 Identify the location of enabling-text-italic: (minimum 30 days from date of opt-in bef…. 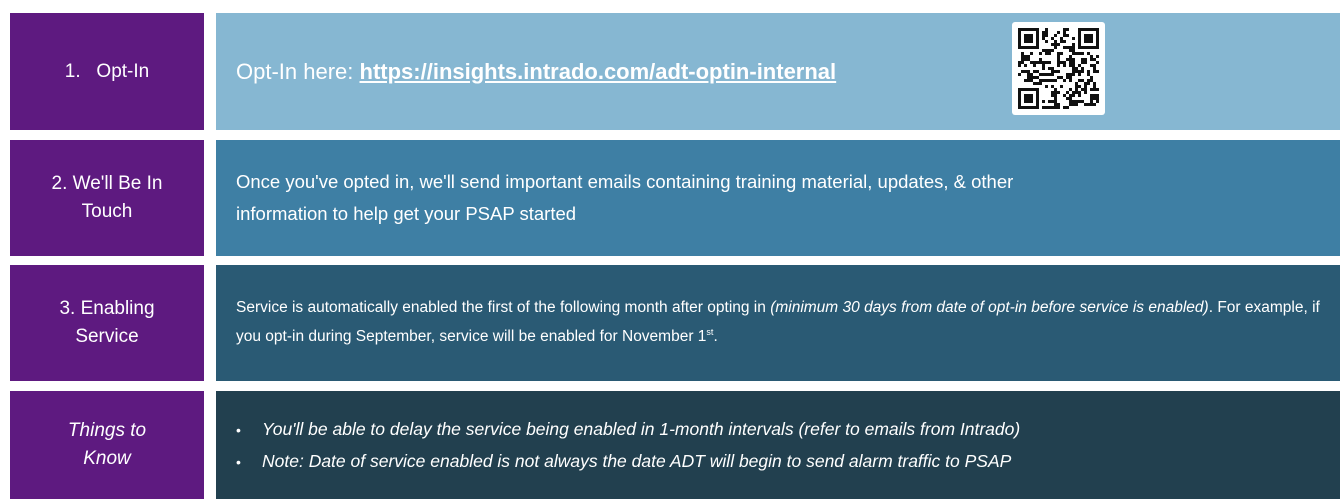
(989, 308).